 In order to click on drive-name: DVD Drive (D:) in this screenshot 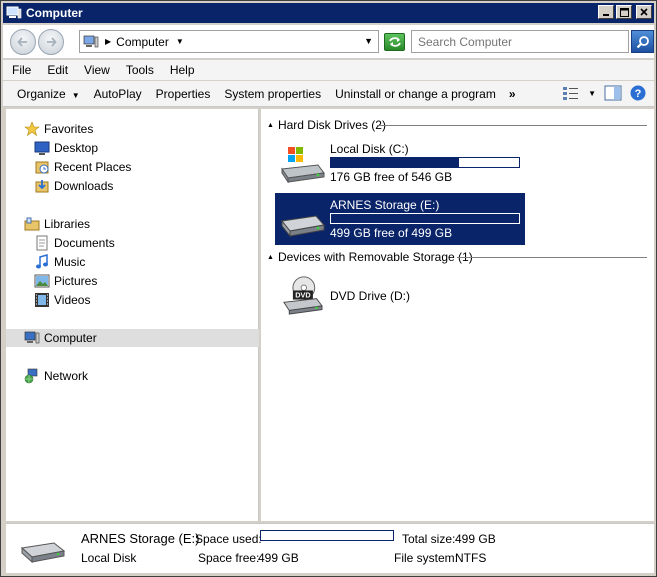, I will do `click(370, 296)`.